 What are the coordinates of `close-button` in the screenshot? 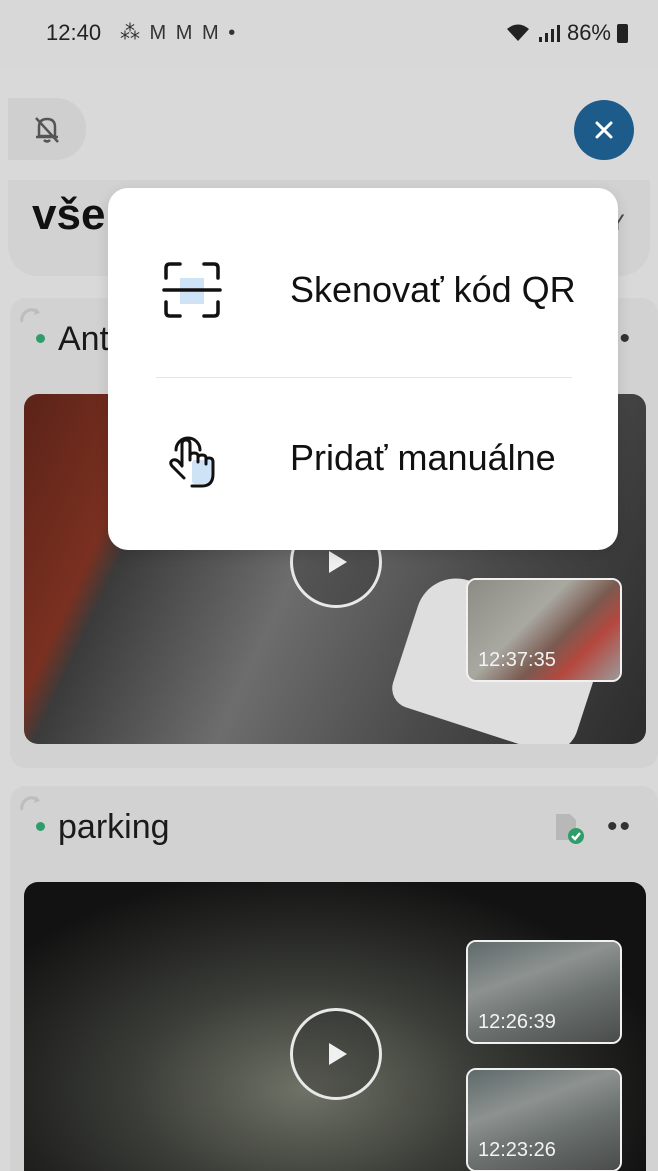 It's located at (604, 130).